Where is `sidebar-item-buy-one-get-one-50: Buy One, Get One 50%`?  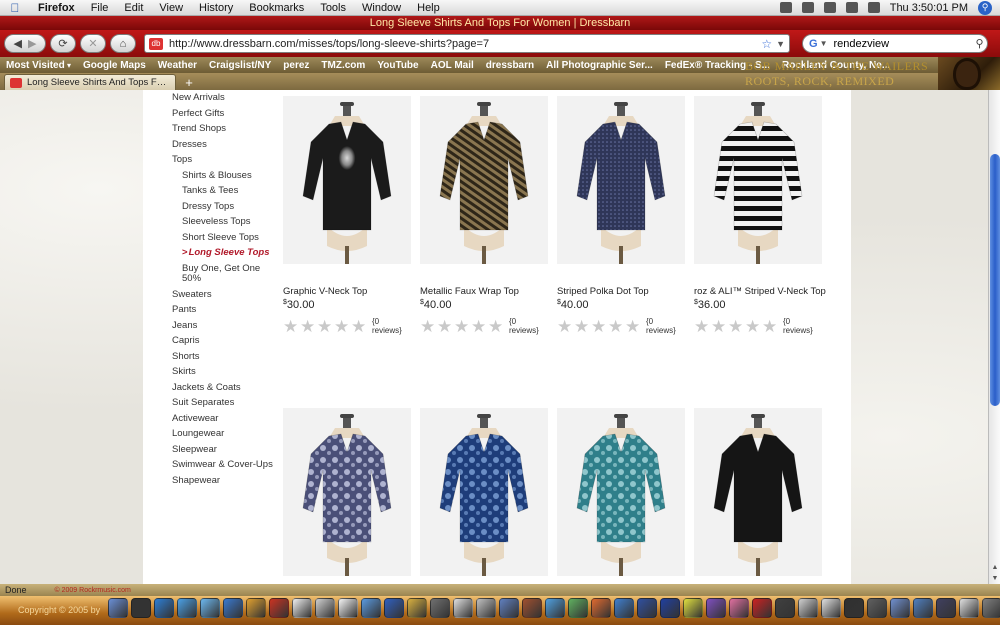
sidebar-item-buy-one-get-one-50: Buy One, Get One 50% is located at coordinates (222, 274).